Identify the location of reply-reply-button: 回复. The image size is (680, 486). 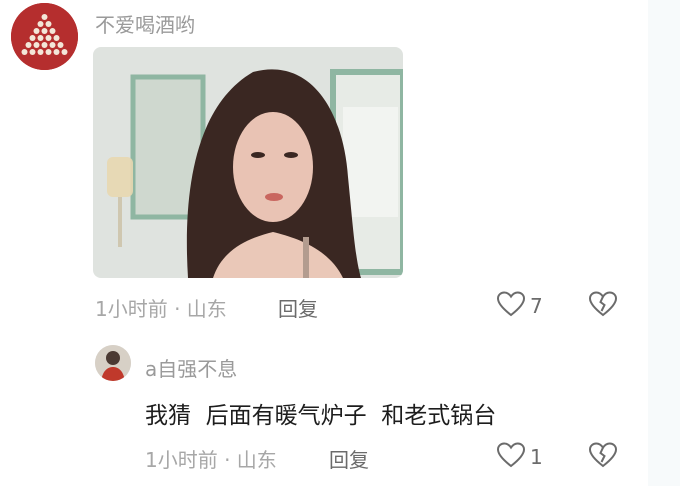
(349, 458).